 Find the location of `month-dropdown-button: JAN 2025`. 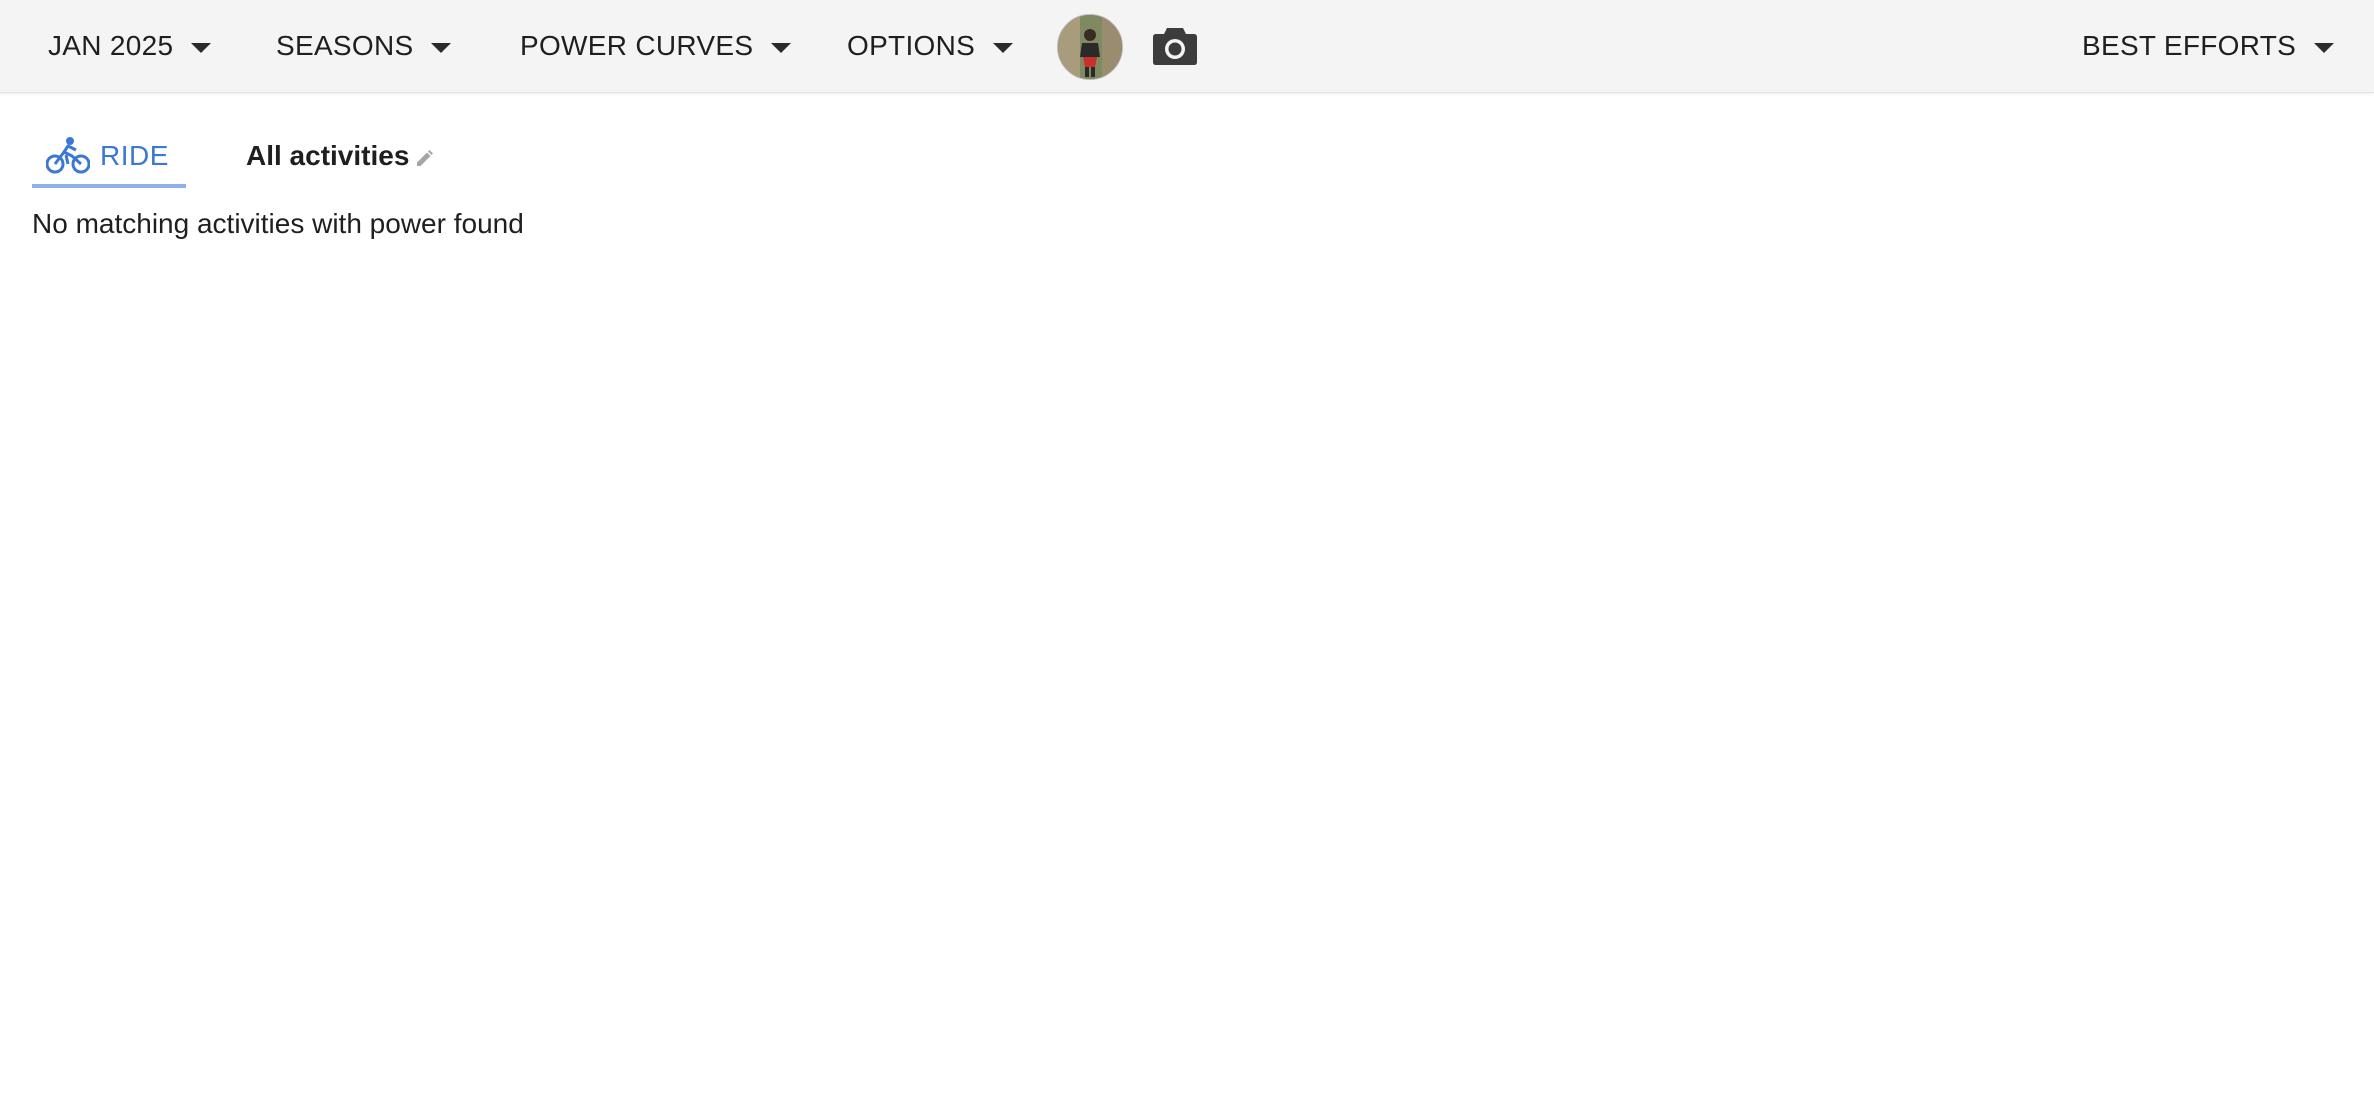

month-dropdown-button: JAN 2025 is located at coordinates (130, 46).